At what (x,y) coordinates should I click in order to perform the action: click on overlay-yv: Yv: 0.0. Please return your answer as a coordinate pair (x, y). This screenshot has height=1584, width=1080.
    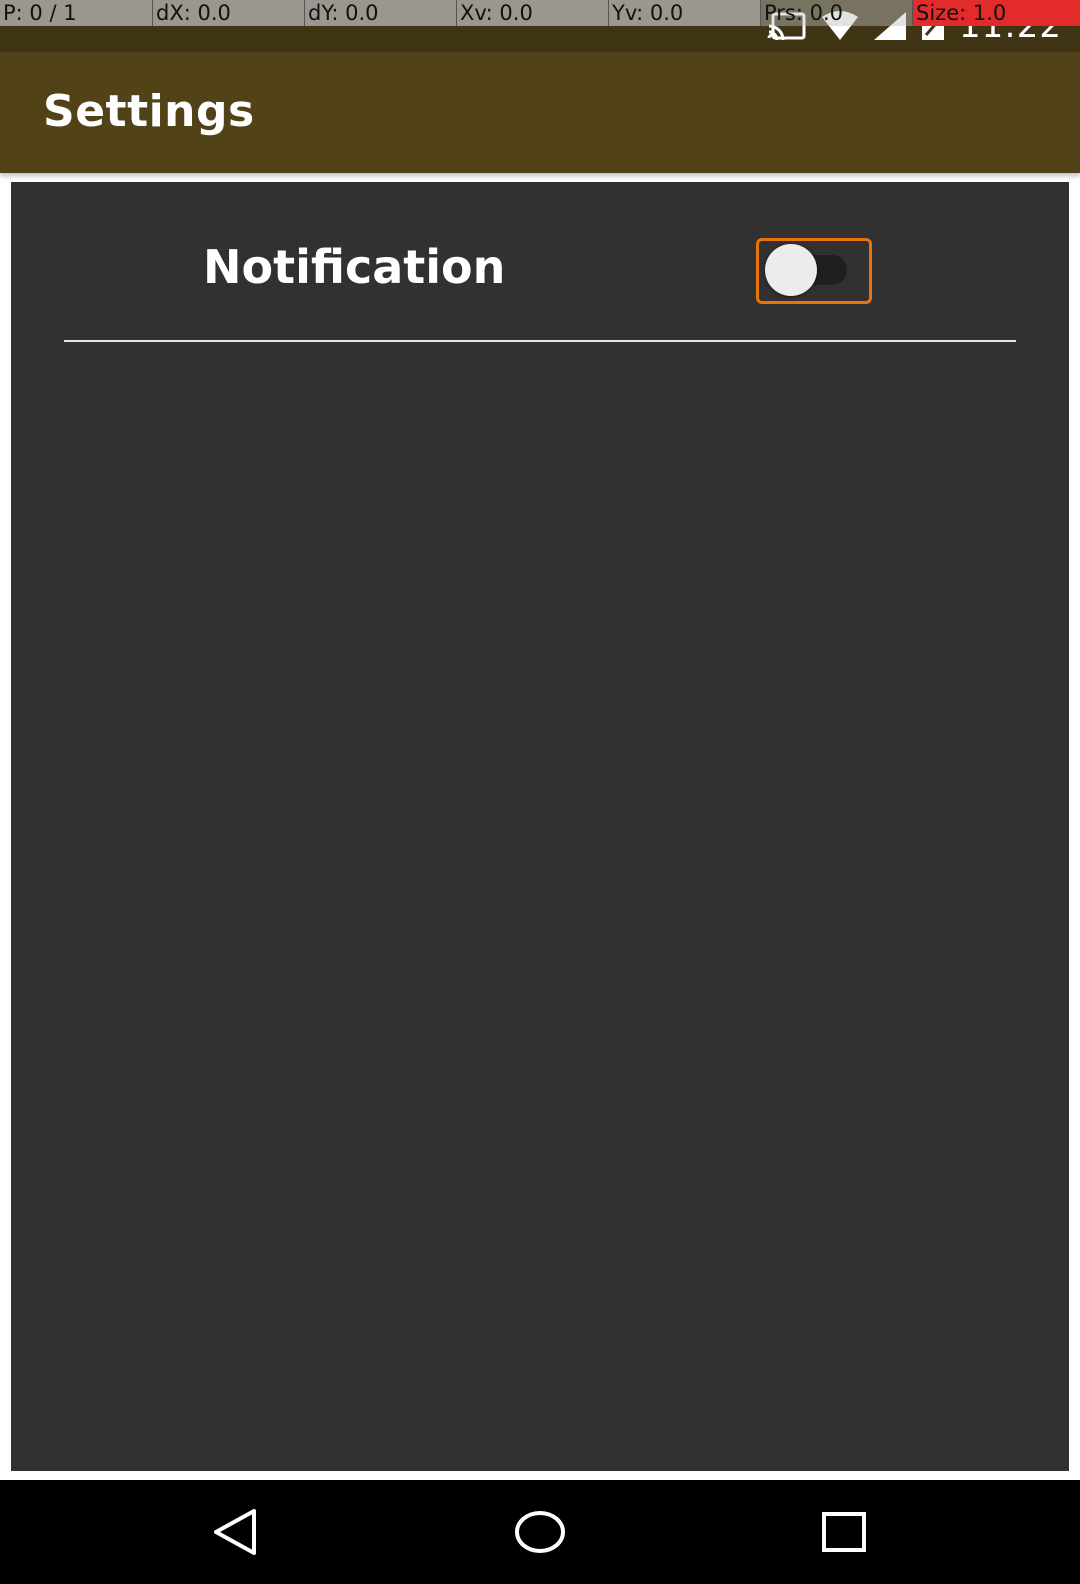
    Looking at the image, I should click on (684, 13).